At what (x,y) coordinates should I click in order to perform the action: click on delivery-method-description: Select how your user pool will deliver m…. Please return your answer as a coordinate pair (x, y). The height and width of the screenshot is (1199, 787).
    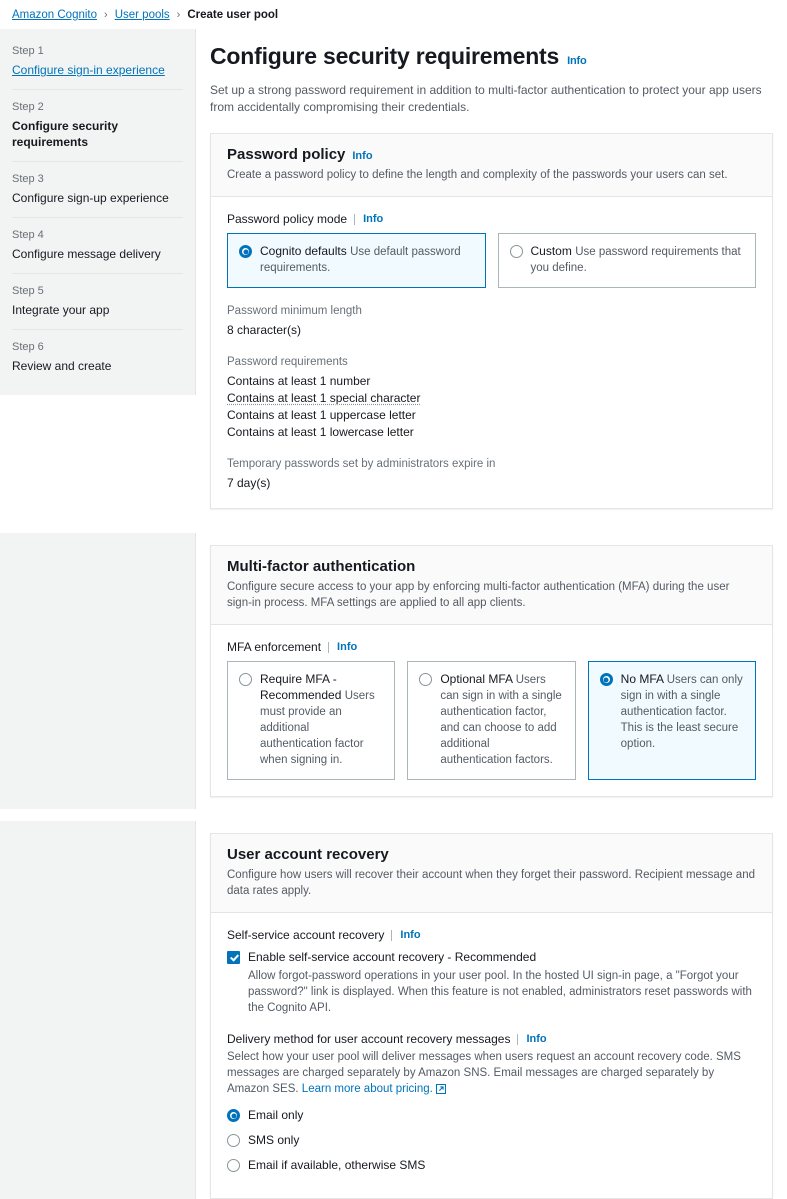
    Looking at the image, I should click on (491, 1074).